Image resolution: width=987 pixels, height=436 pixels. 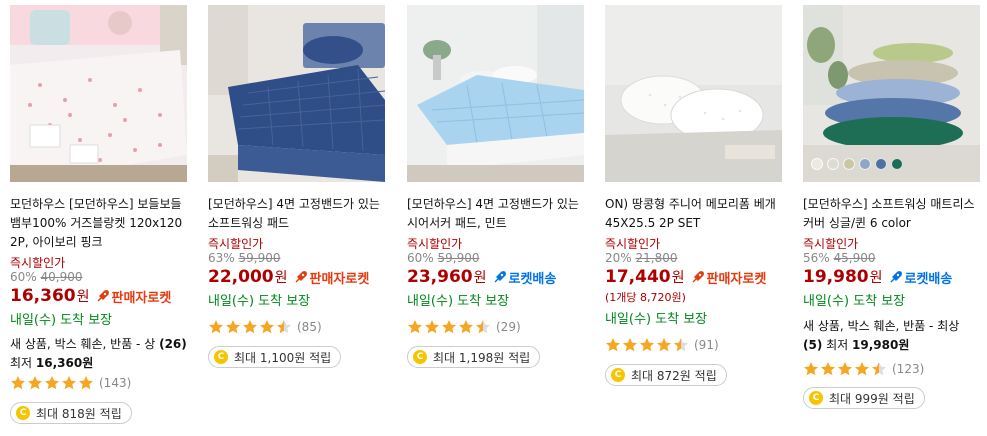 I want to click on used-offer-text: 새 상품, 박스 훼손, 반품 - 상, so click(x=83, y=344).